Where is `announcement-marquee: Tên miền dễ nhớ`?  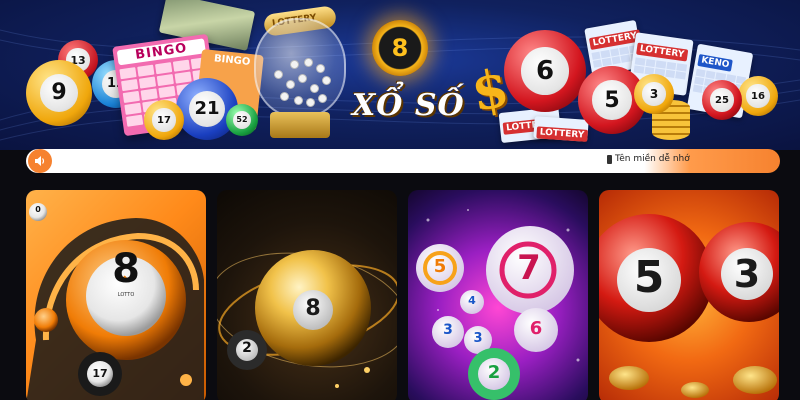
announcement-marquee: Tên miền dễ nhớ is located at coordinates (648, 159).